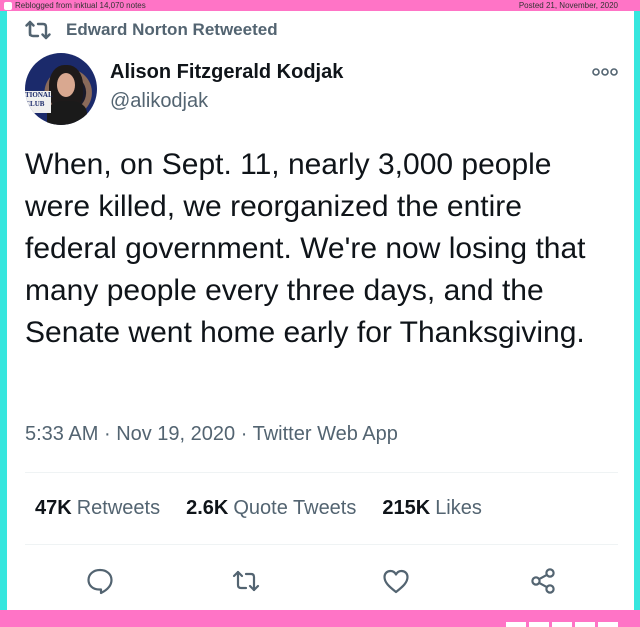 The height and width of the screenshot is (627, 640). I want to click on like-icon, so click(396, 581).